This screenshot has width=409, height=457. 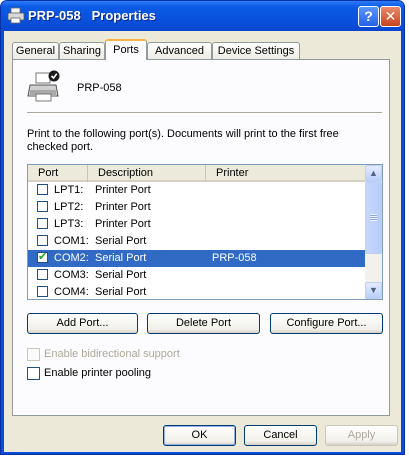 I want to click on help-button: ?, so click(x=368, y=16).